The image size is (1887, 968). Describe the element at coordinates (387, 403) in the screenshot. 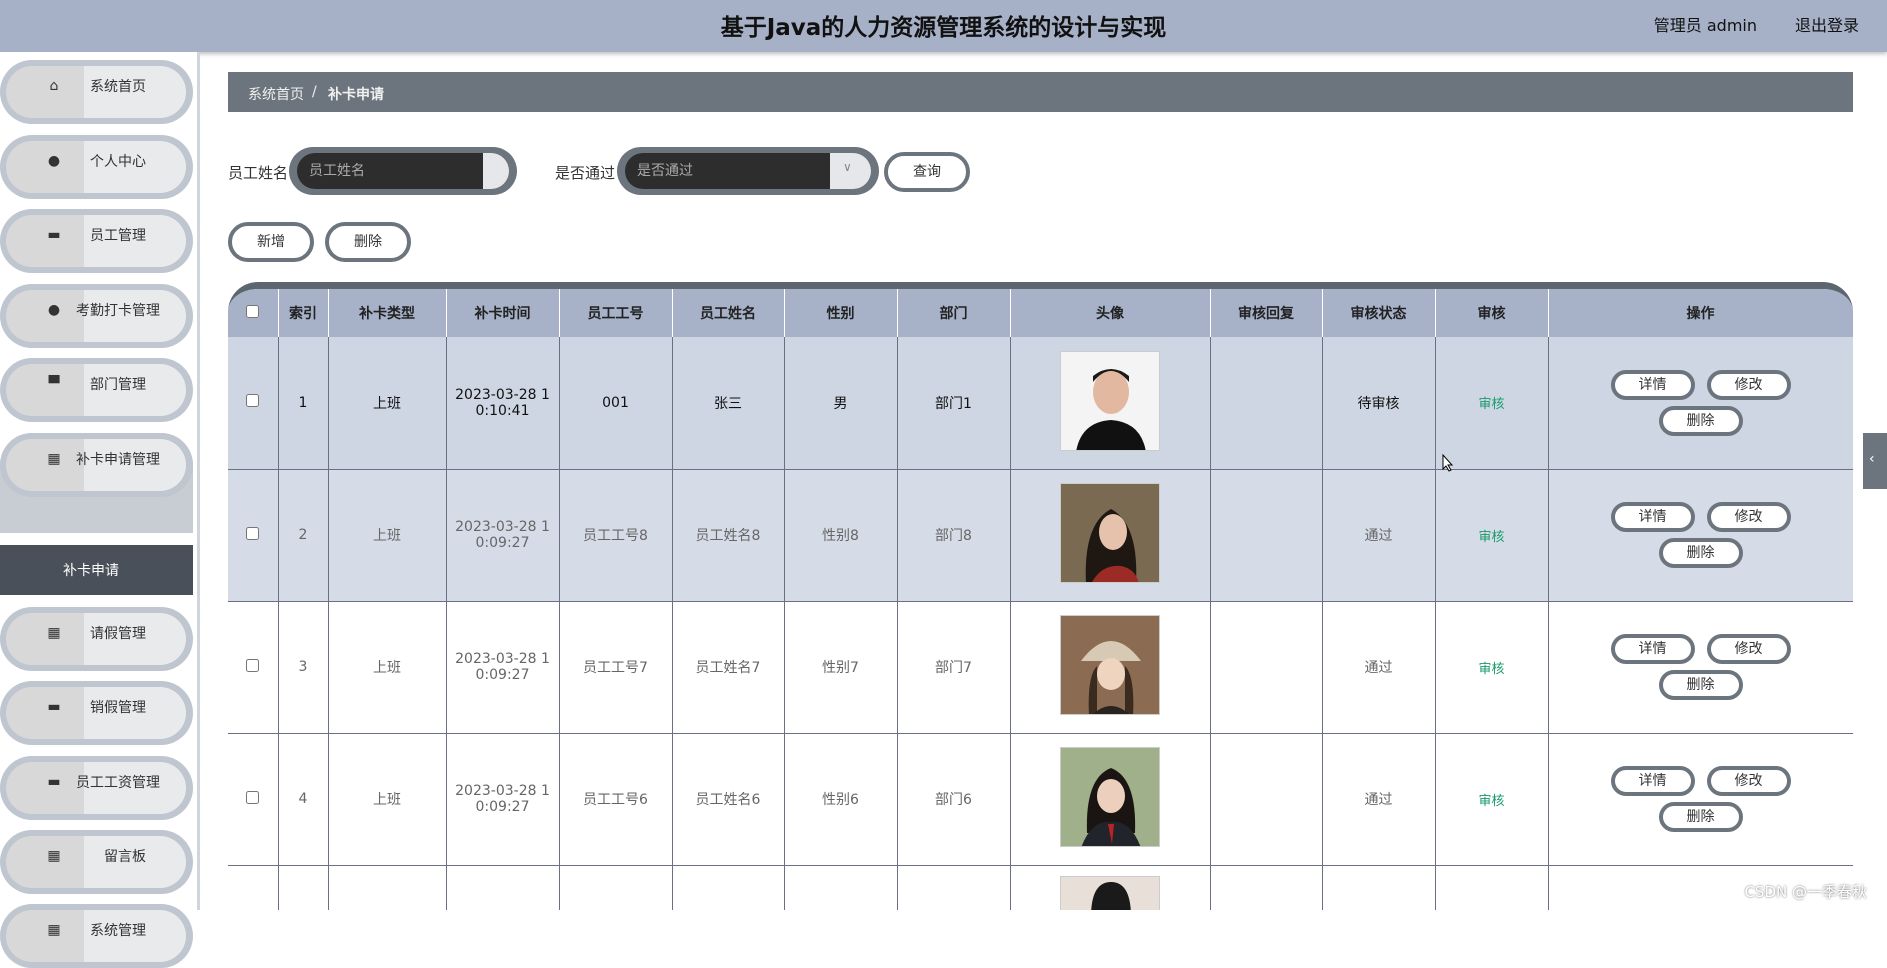

I see `cell-type: 上班` at that location.